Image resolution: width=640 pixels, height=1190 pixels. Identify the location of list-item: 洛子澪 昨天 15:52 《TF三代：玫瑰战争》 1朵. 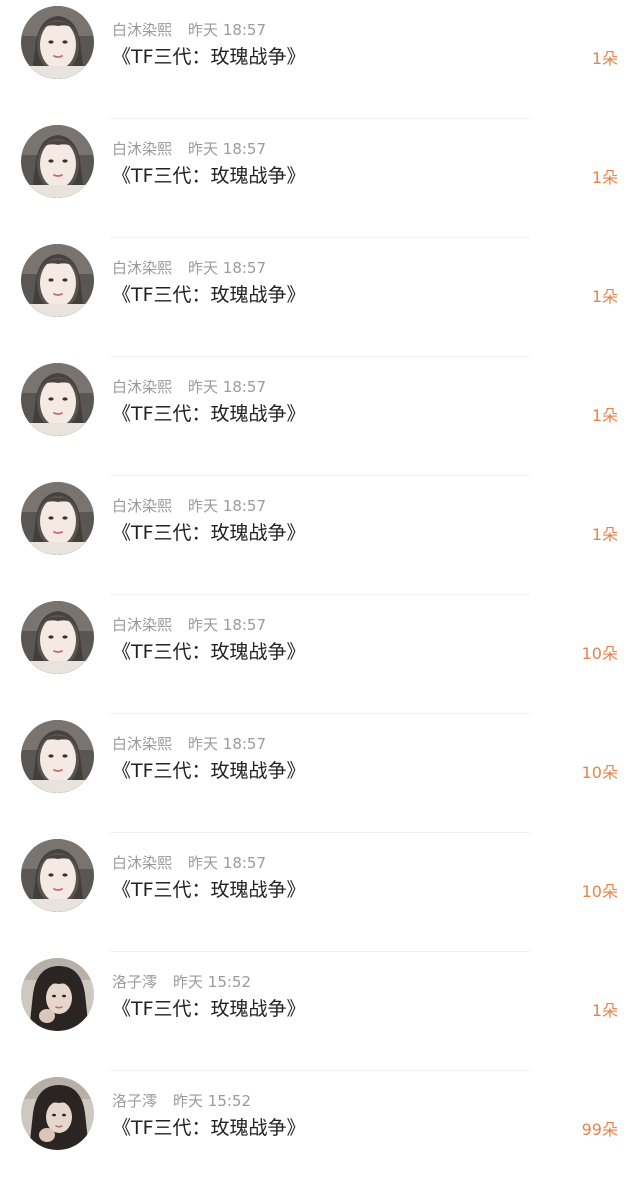
(320, 1011).